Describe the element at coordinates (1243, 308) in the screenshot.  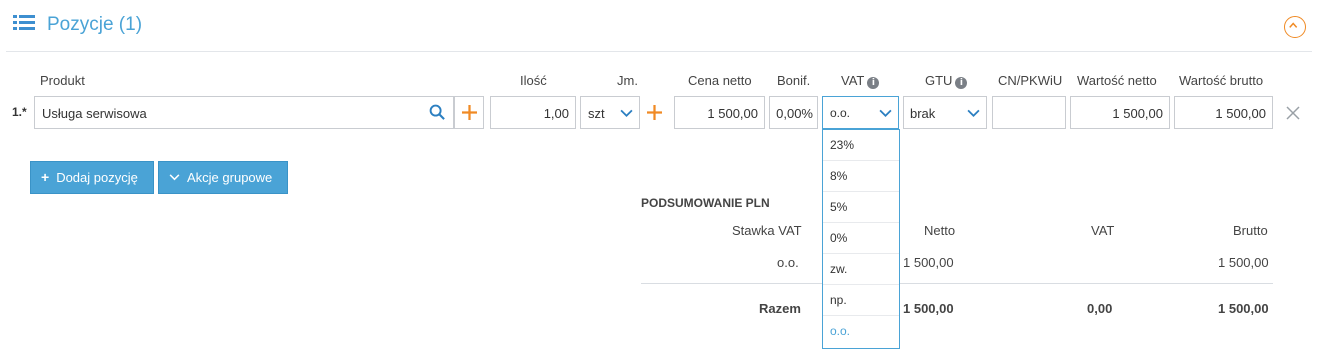
I see `summary-total-gross: 1 500,00` at that location.